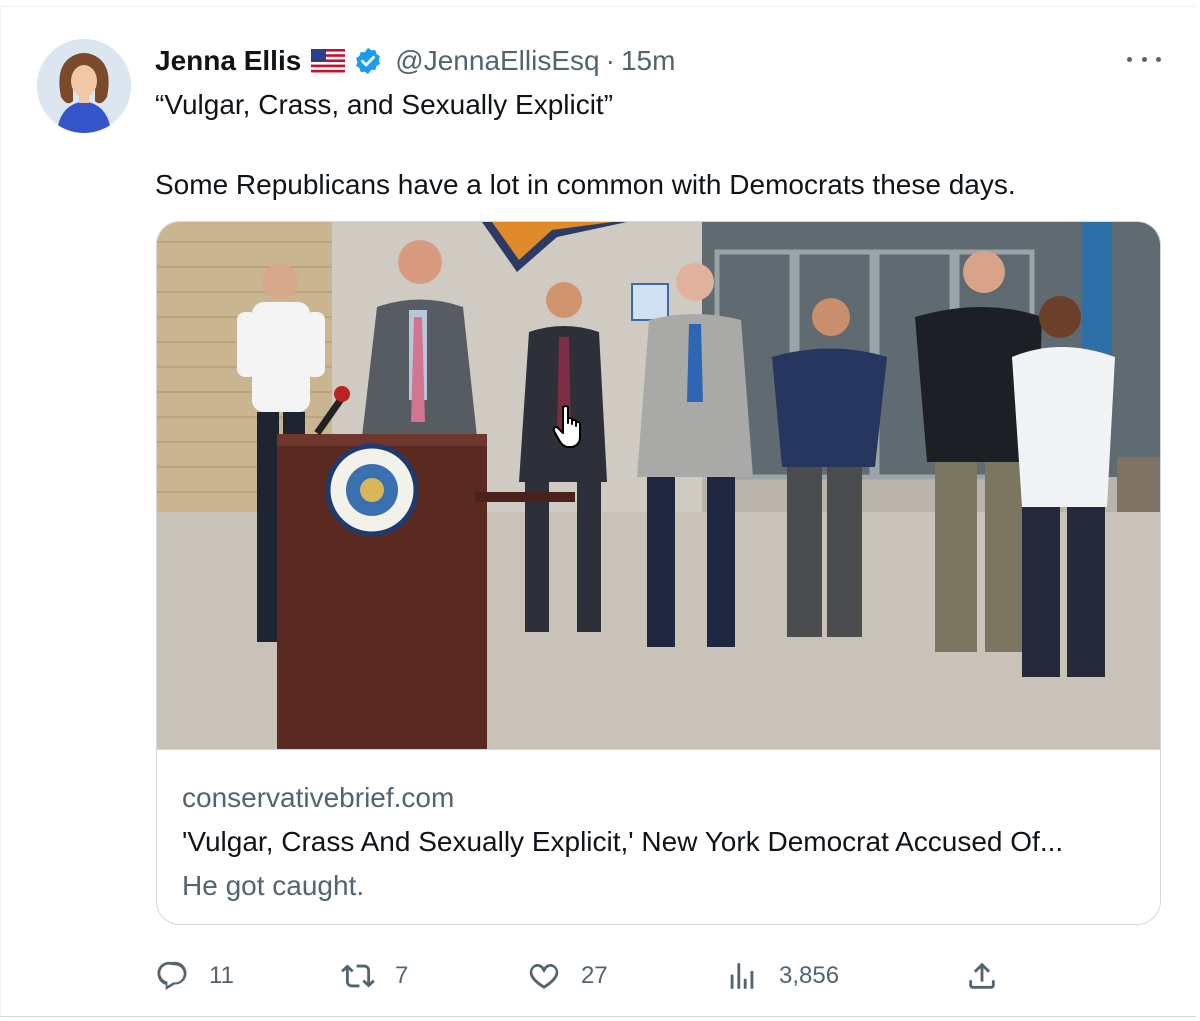  I want to click on us-flag-icon, so click(328, 61).